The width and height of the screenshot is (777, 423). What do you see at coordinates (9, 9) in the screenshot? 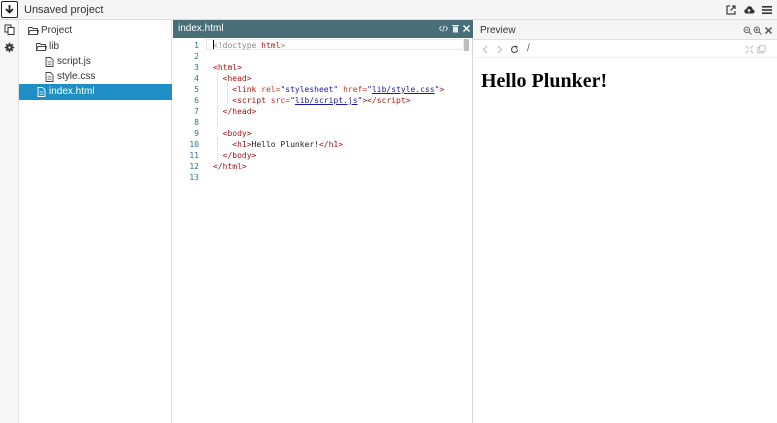
I see `download-logo-icon` at bounding box center [9, 9].